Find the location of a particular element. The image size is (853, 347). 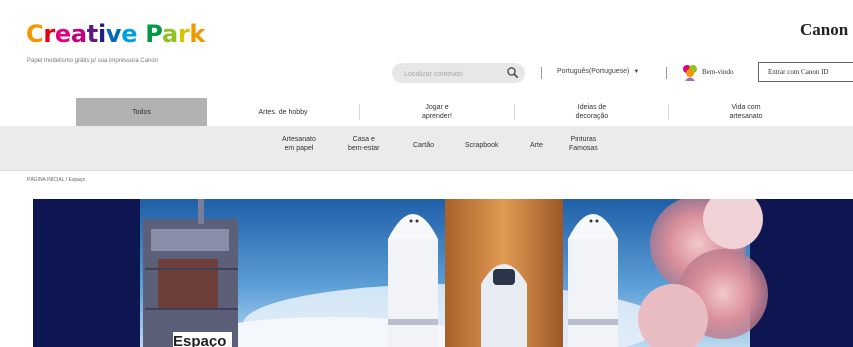

subnav-casa-e-bem-estar: Casa e bem-estar is located at coordinates (364, 144).